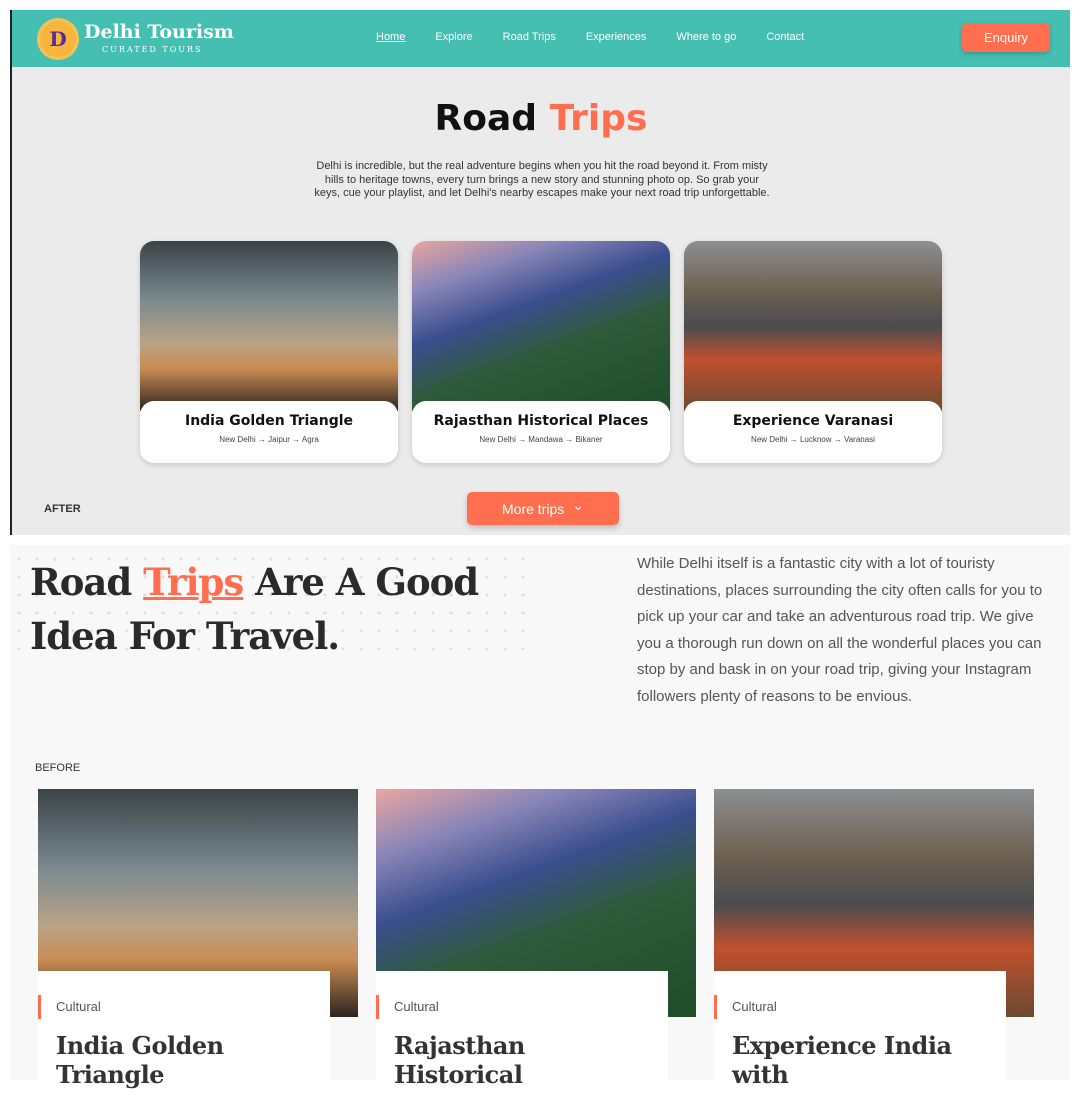  Describe the element at coordinates (453, 37) in the screenshot. I see `nav-explore: Explore` at that location.